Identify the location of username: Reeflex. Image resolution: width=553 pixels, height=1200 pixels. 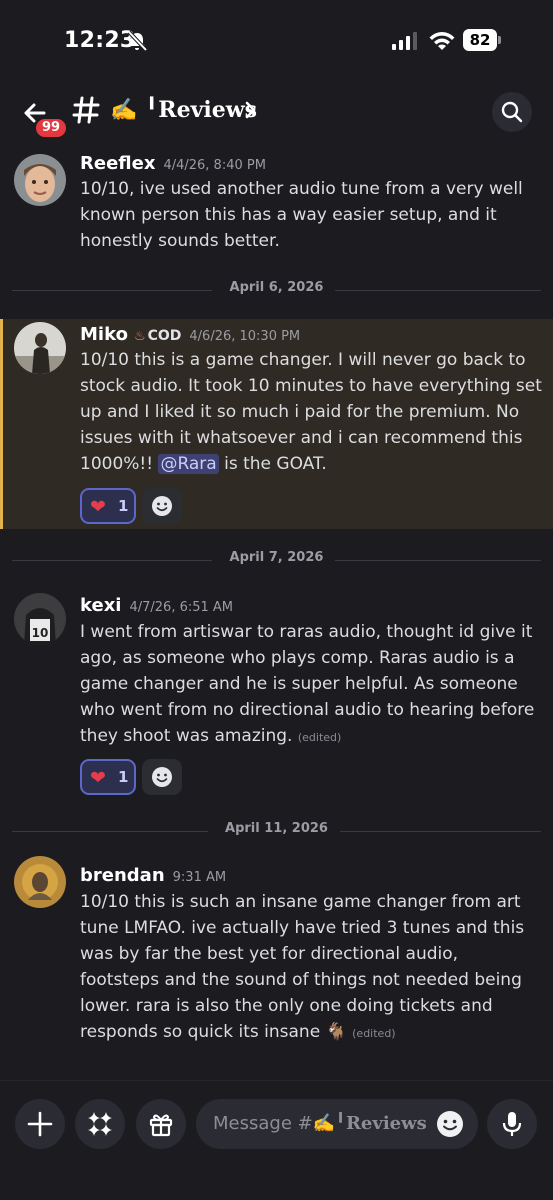
(117, 163).